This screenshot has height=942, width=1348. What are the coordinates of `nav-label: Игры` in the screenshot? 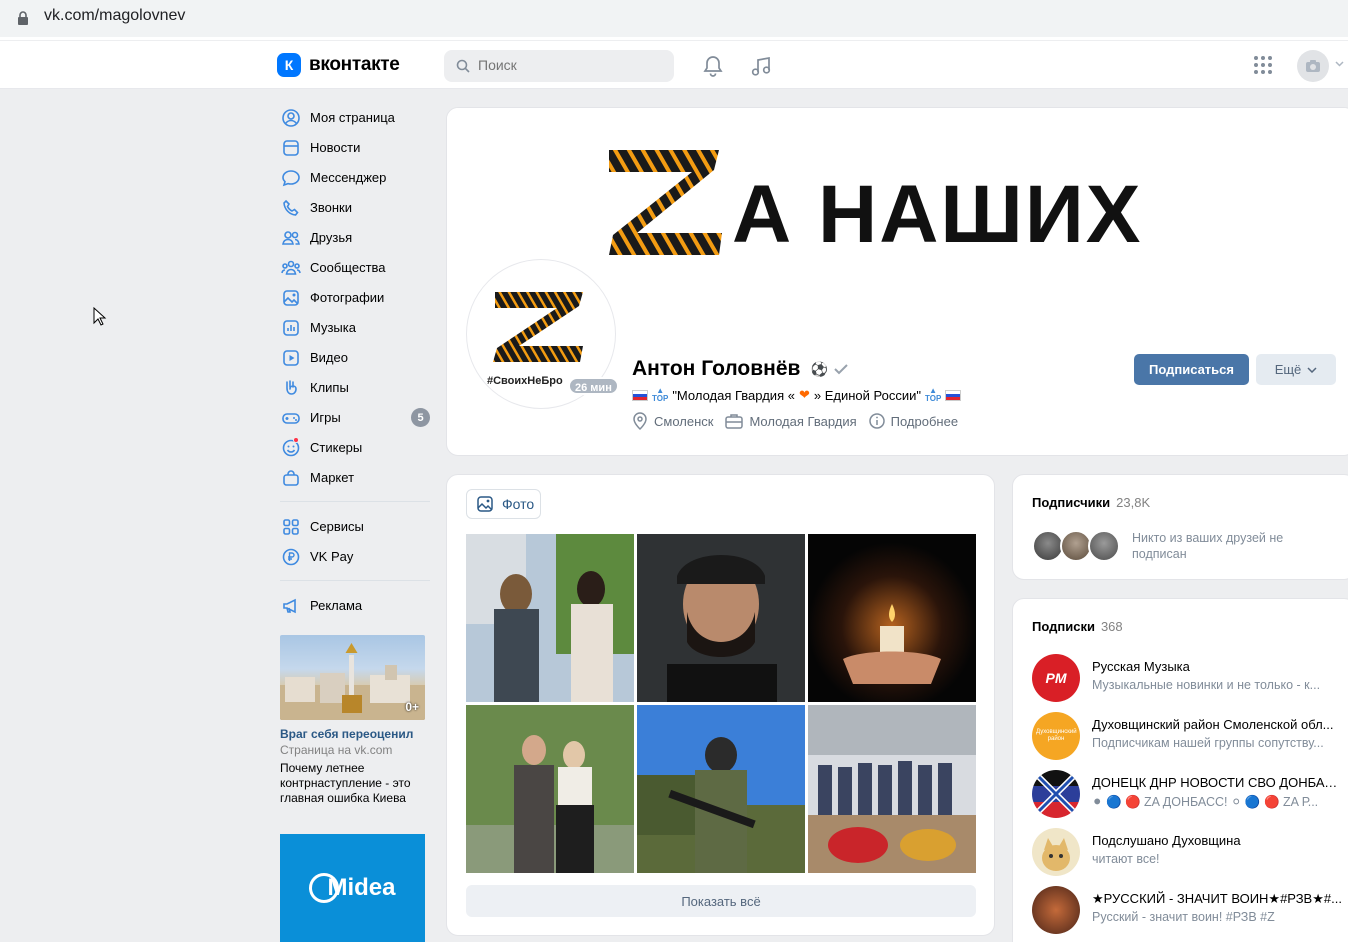 It's located at (325, 417).